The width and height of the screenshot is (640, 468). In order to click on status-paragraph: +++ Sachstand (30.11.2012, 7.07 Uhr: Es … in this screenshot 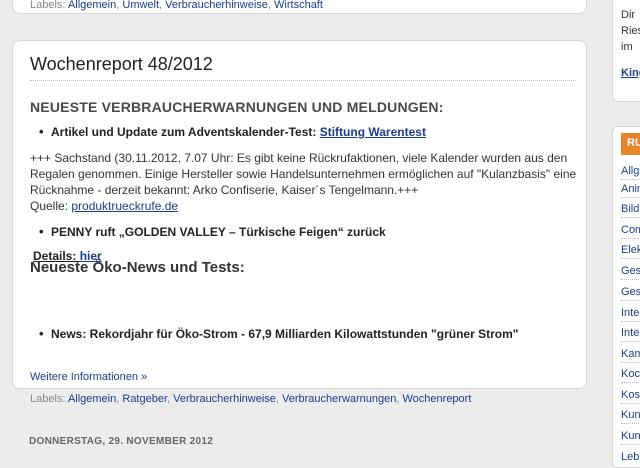, I will do `click(305, 182)`.